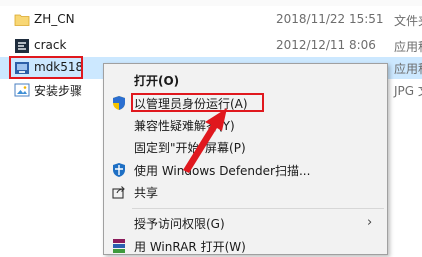 Image resolution: width=422 pixels, height=257 pixels. What do you see at coordinates (46, 67) in the screenshot?
I see `annotation-box-file` at bounding box center [46, 67].